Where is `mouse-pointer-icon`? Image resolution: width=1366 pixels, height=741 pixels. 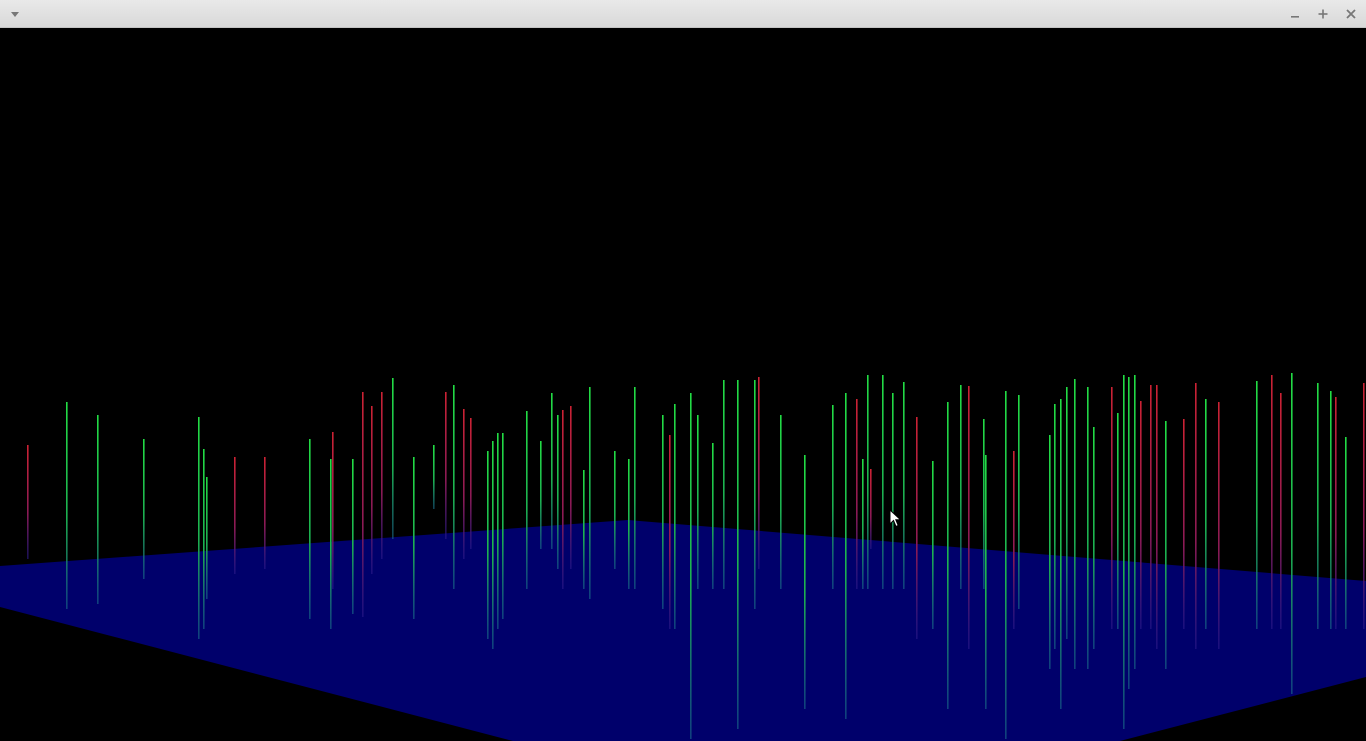 mouse-pointer-icon is located at coordinates (896, 518).